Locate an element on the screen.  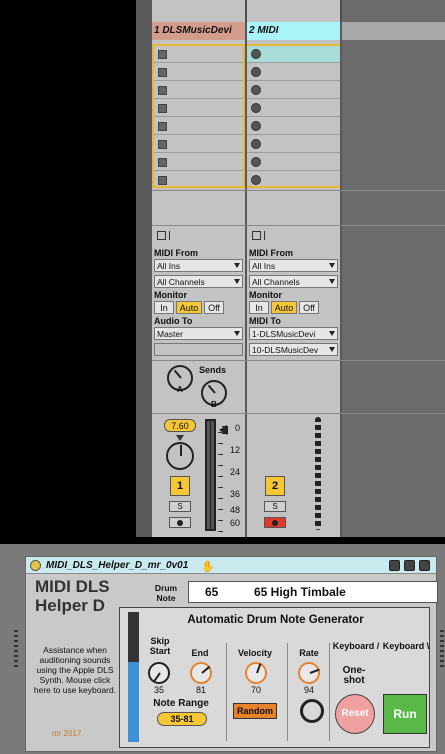
rate-toggle is located at coordinates (312, 711).